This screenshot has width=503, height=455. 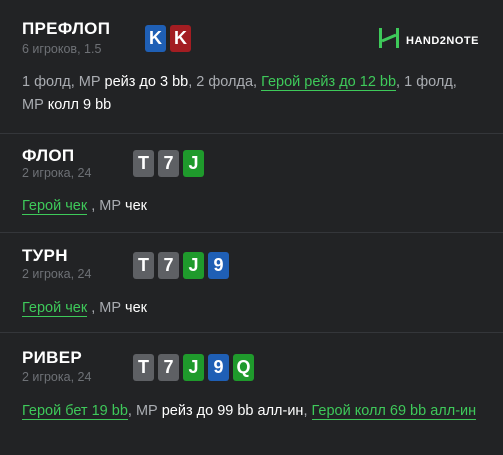 I want to click on street-title-flop: ФЛОП, so click(x=48, y=155).